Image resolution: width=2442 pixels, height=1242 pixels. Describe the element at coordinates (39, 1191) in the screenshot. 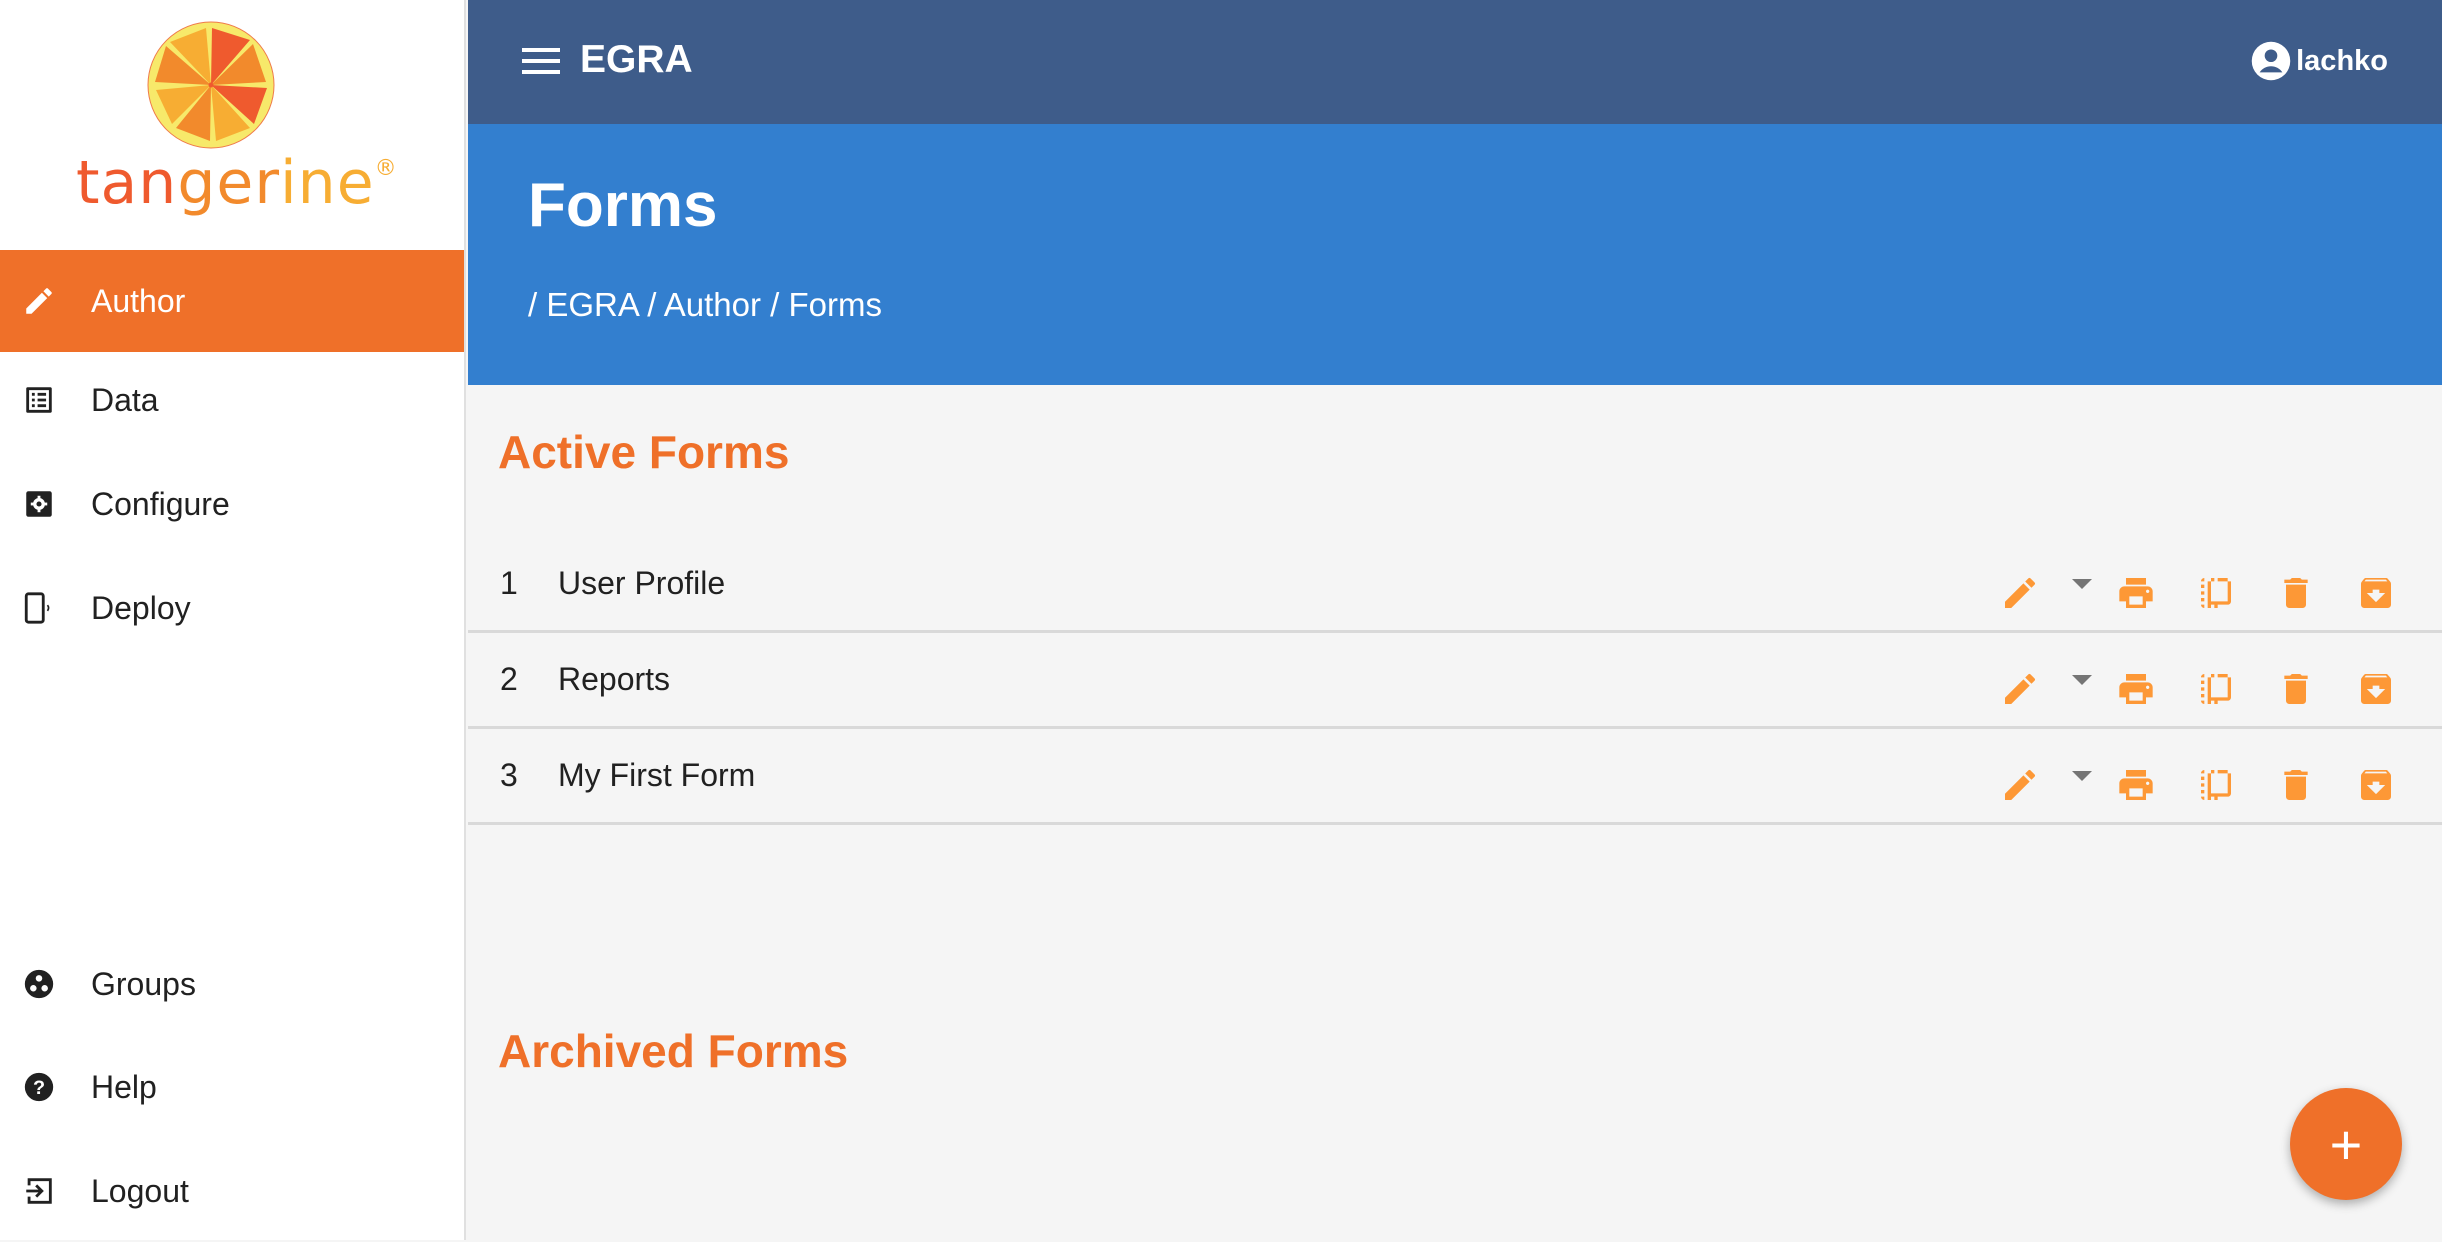

I see `logout-icon` at that location.